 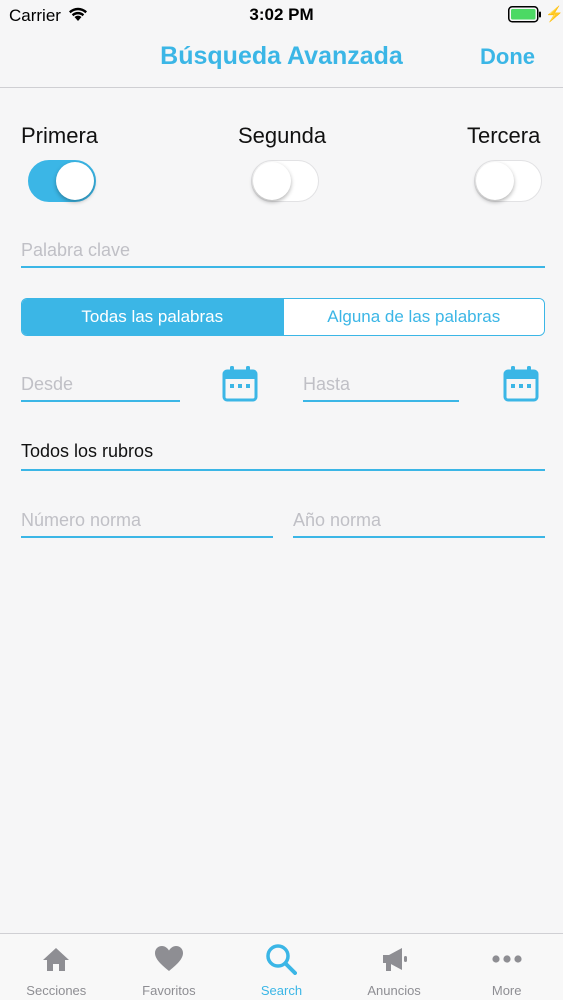 What do you see at coordinates (506, 967) in the screenshot?
I see `tab-more: More` at bounding box center [506, 967].